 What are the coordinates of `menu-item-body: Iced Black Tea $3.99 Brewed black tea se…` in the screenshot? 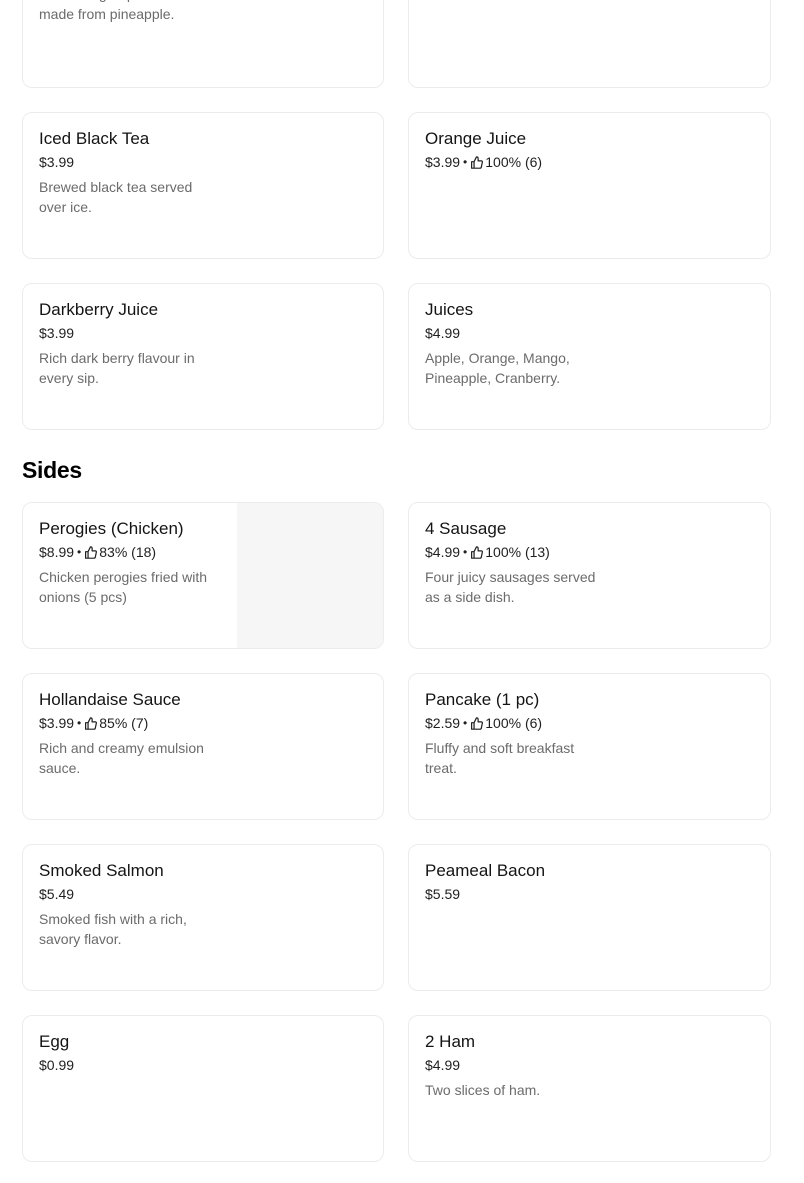 It's located at (203, 172).